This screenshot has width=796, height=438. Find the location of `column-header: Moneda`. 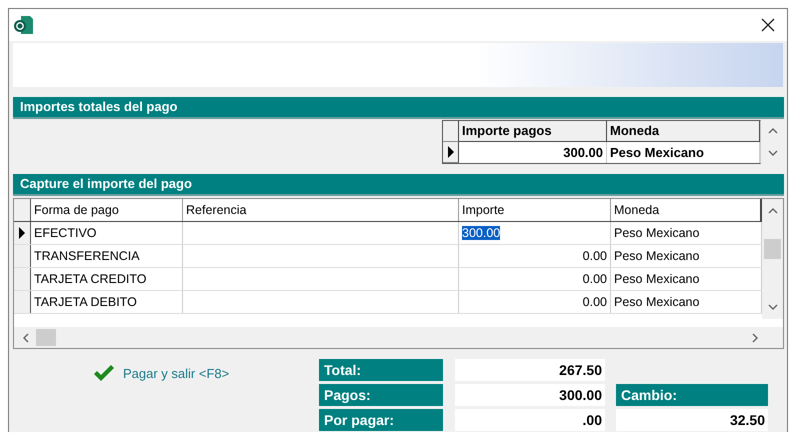

column-header: Moneda is located at coordinates (683, 131).